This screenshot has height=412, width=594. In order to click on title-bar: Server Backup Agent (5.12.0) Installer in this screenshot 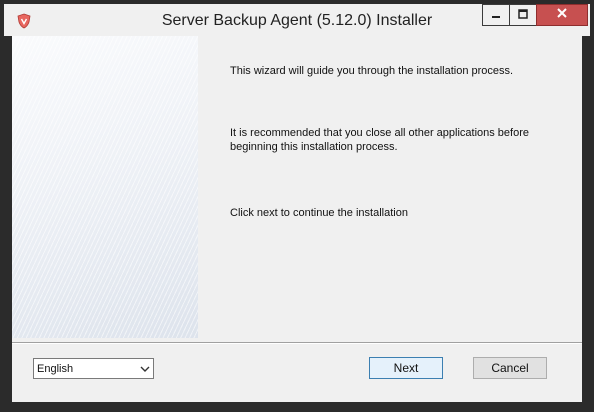, I will do `click(297, 20)`.